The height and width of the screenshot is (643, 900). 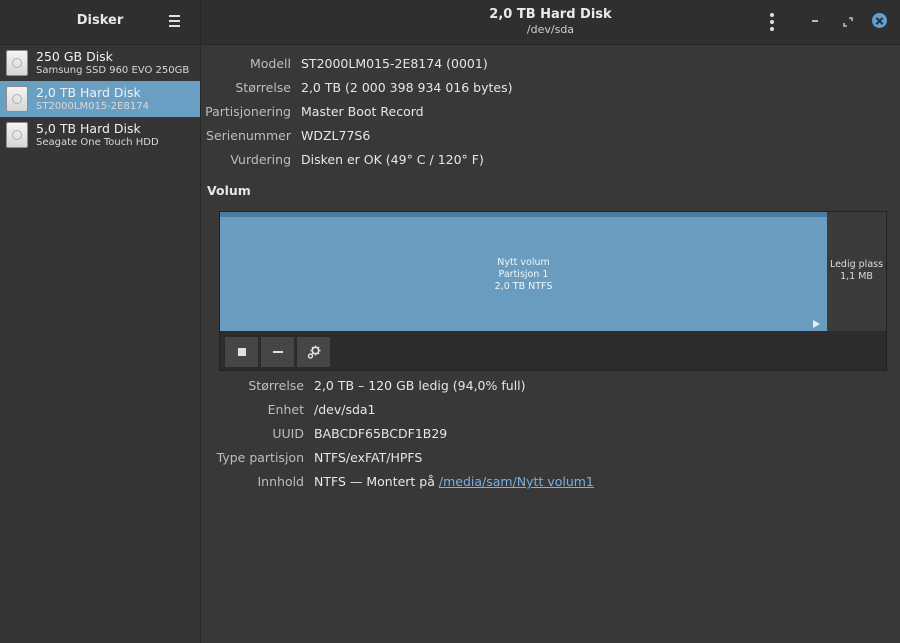 I want to click on stop-icon, so click(x=241, y=352).